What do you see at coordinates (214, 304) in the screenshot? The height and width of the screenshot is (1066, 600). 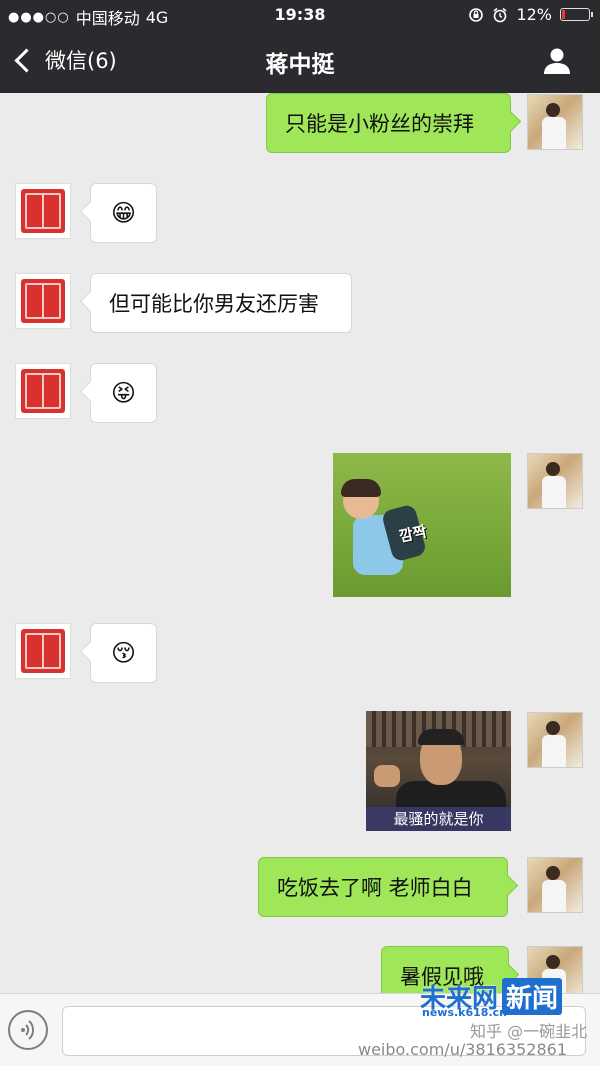 I see `message-text: 但可能比你男友还厉害` at bounding box center [214, 304].